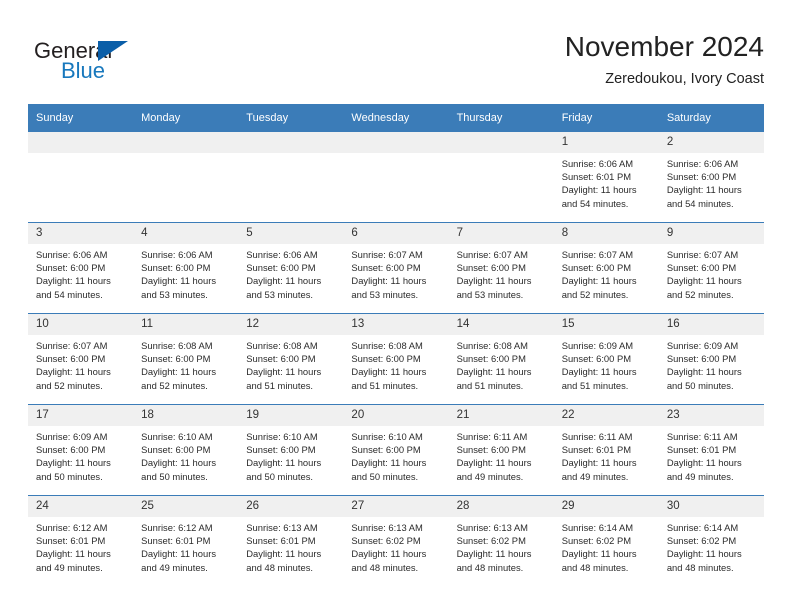  I want to click on sunrise-text: Sunrise: 6:08 AM, so click(177, 345).